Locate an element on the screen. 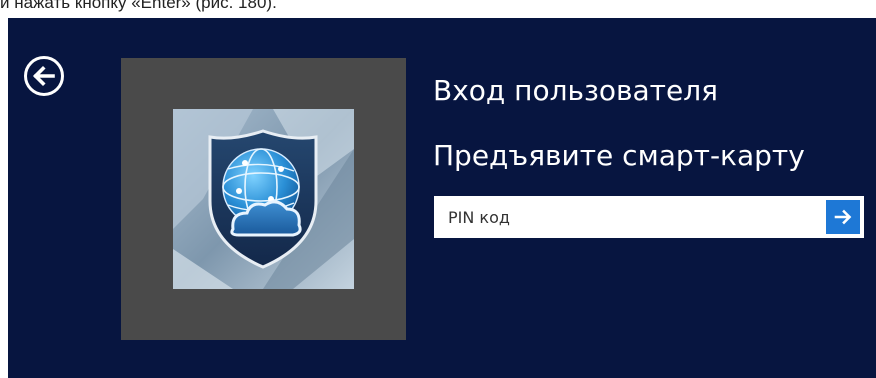 This screenshot has width=876, height=378. page-title: Вход пользователя is located at coordinates (575, 90).